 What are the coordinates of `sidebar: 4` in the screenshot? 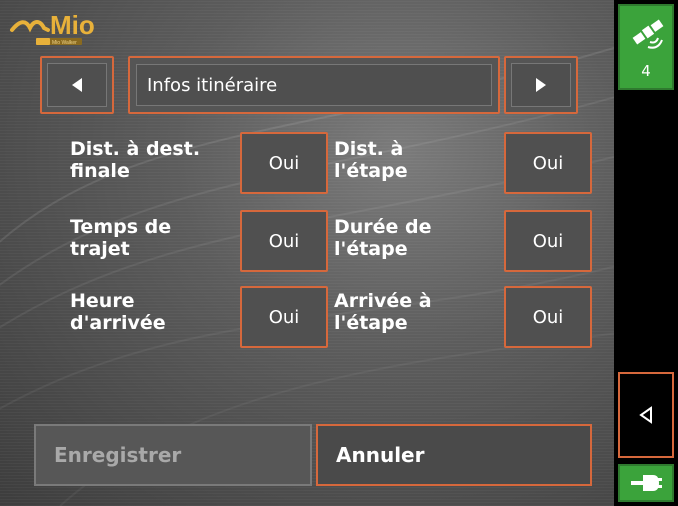 It's located at (646, 253).